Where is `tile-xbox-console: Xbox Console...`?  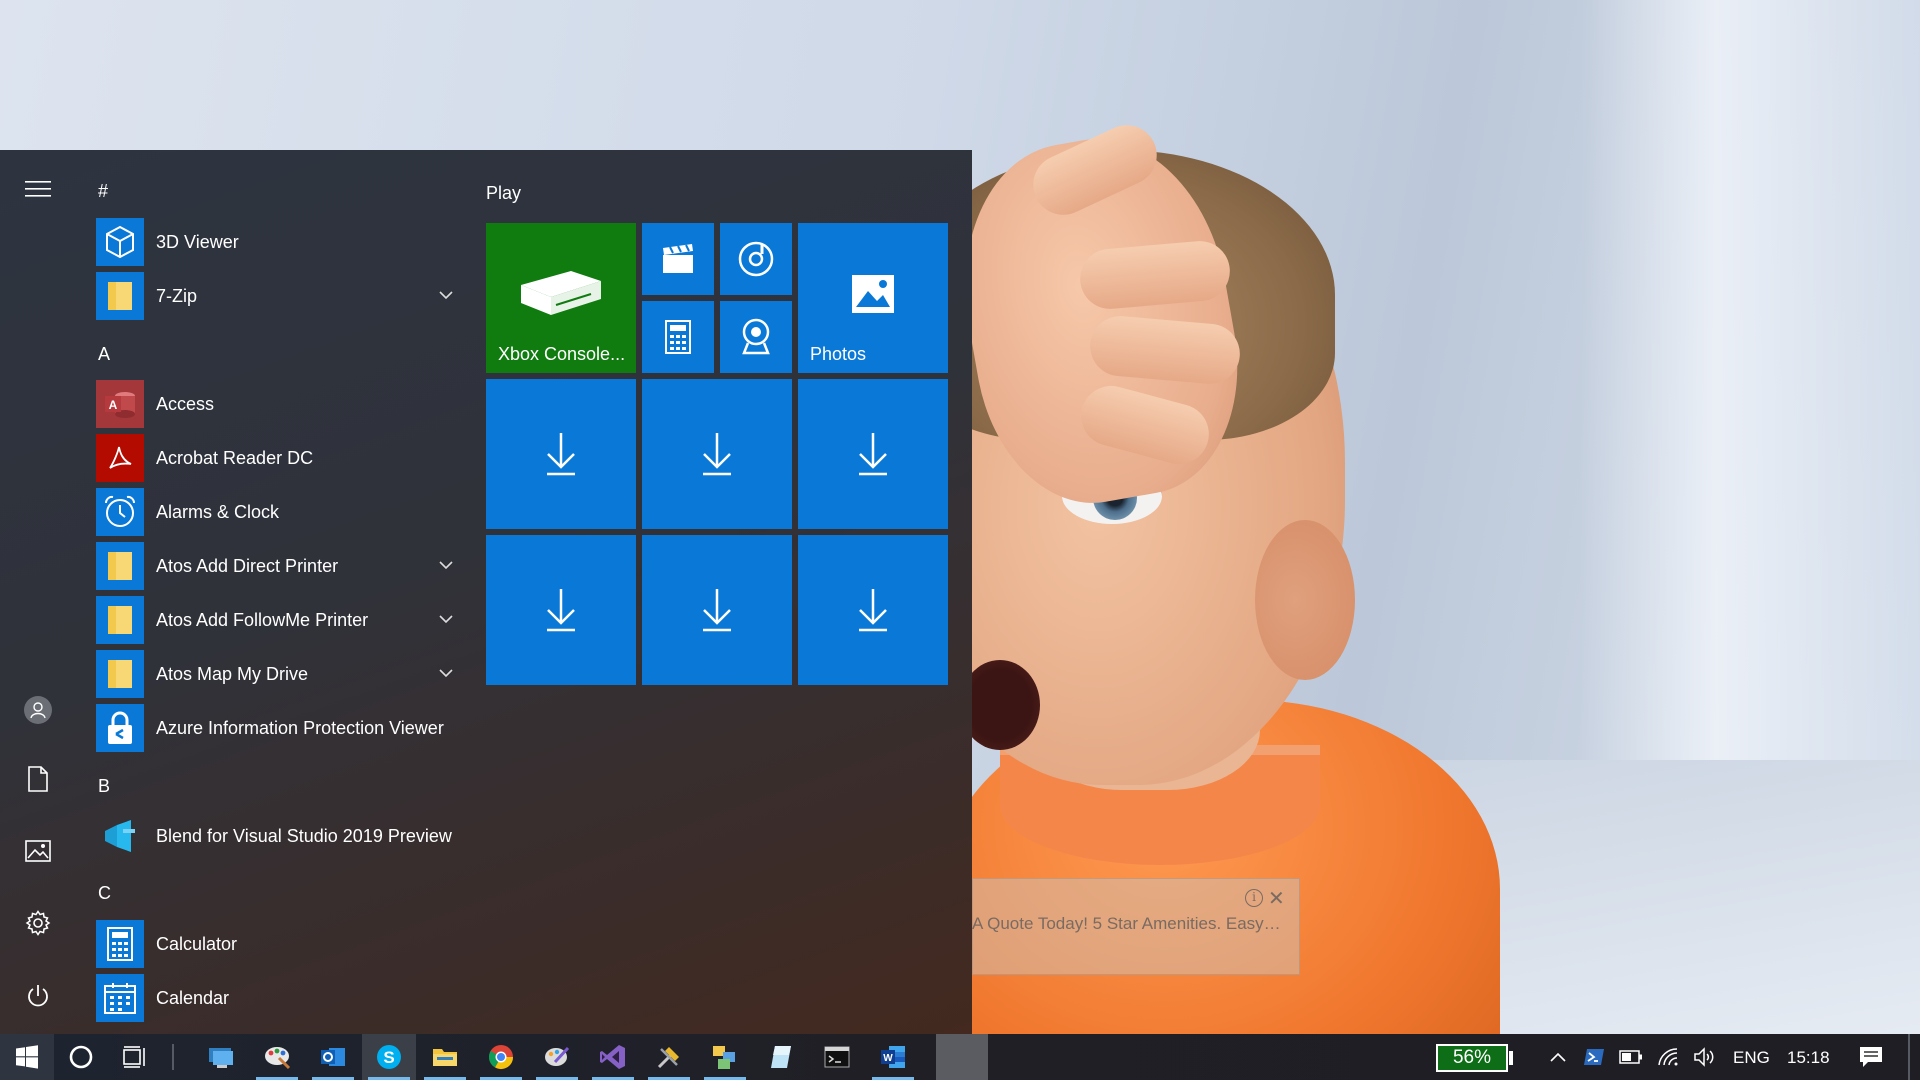
tile-xbox-console: Xbox Console... is located at coordinates (561, 298).